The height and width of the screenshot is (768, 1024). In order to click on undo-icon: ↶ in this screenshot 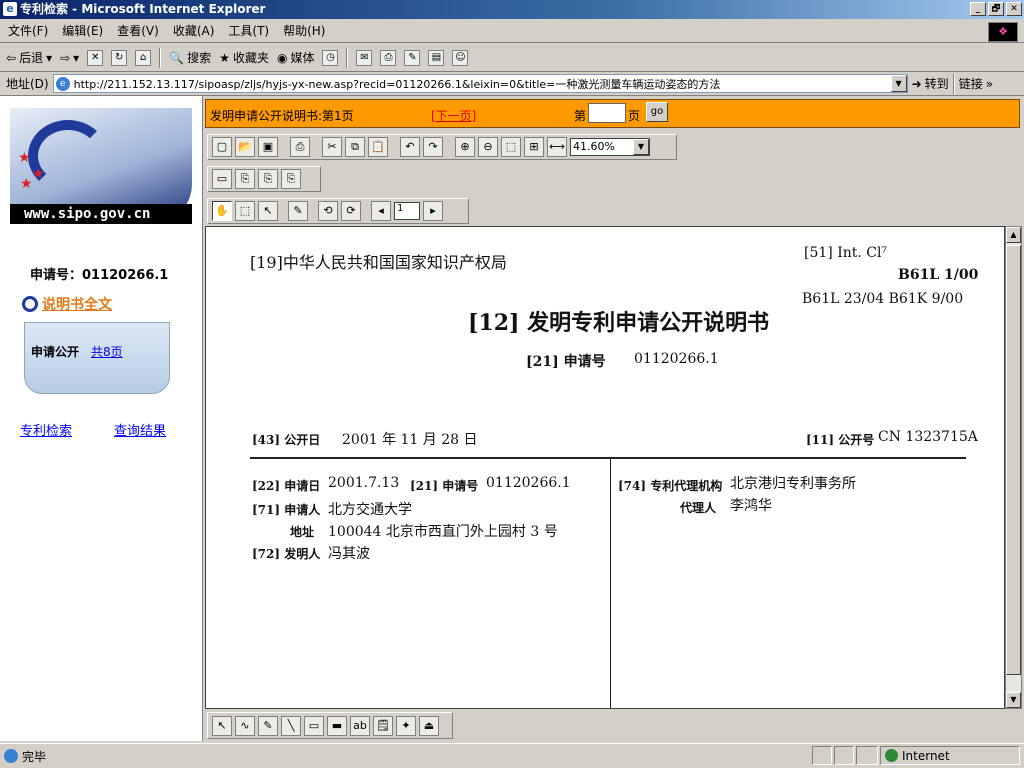, I will do `click(410, 147)`.